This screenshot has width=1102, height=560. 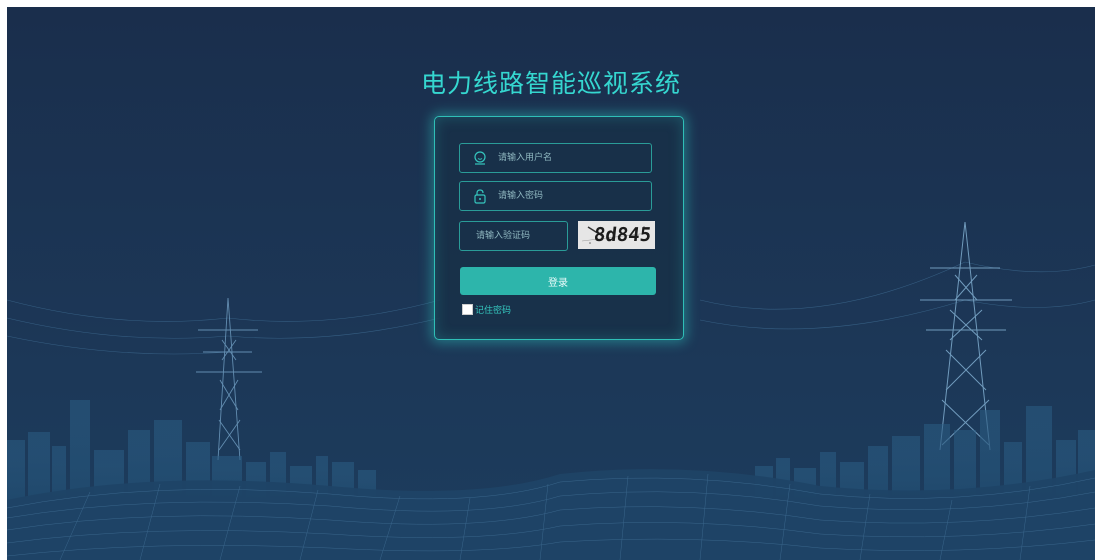 What do you see at coordinates (520, 236) in the screenshot?
I see `captcha-input` at bounding box center [520, 236].